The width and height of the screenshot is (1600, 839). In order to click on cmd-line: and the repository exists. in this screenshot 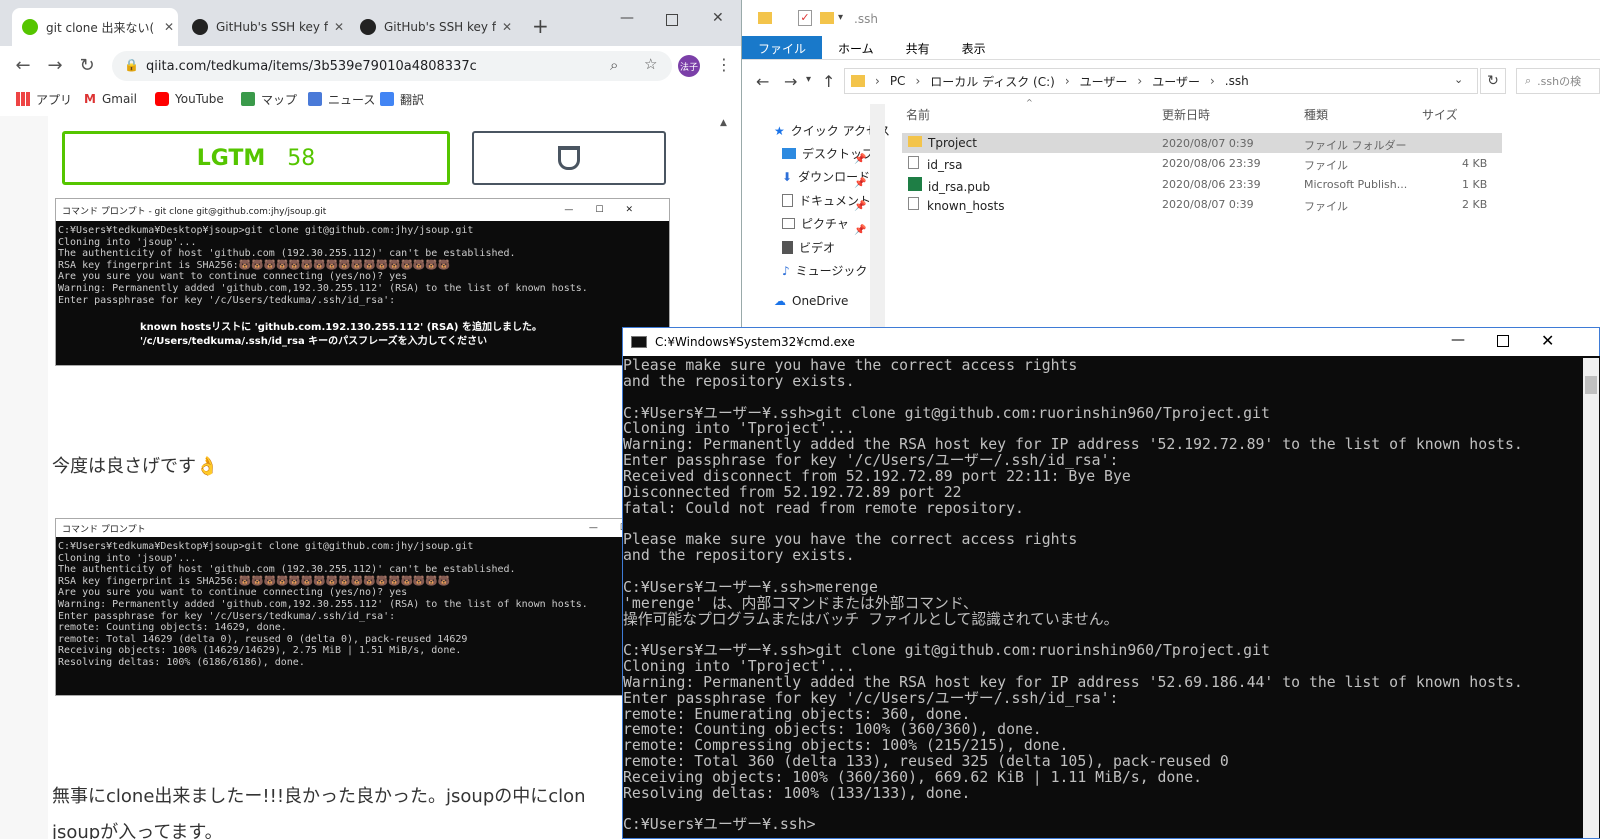, I will do `click(739, 556)`.